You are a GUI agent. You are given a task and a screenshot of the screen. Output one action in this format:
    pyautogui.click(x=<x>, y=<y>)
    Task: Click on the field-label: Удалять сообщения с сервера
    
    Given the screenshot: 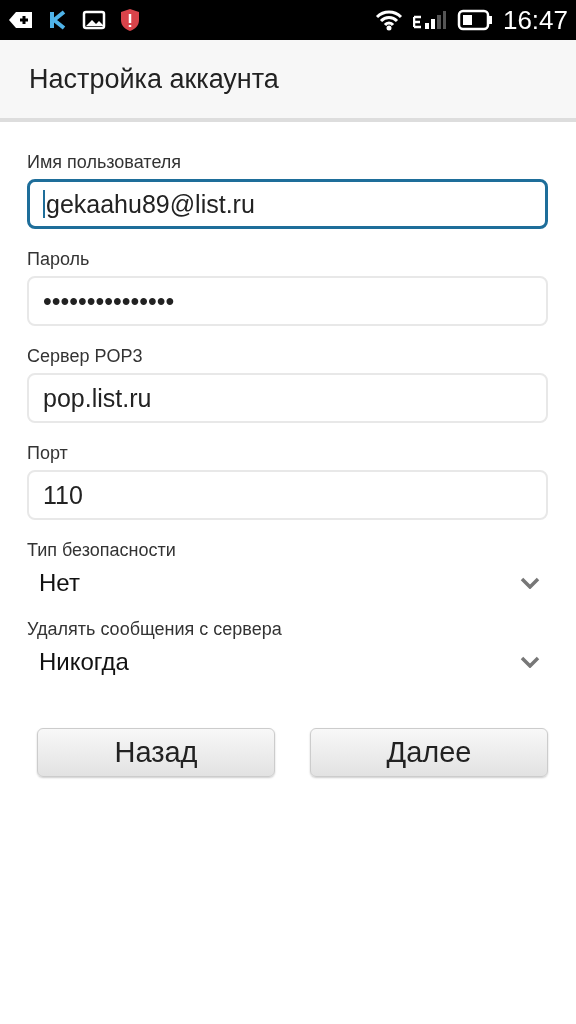 What is the action you would take?
    pyautogui.click(x=155, y=629)
    